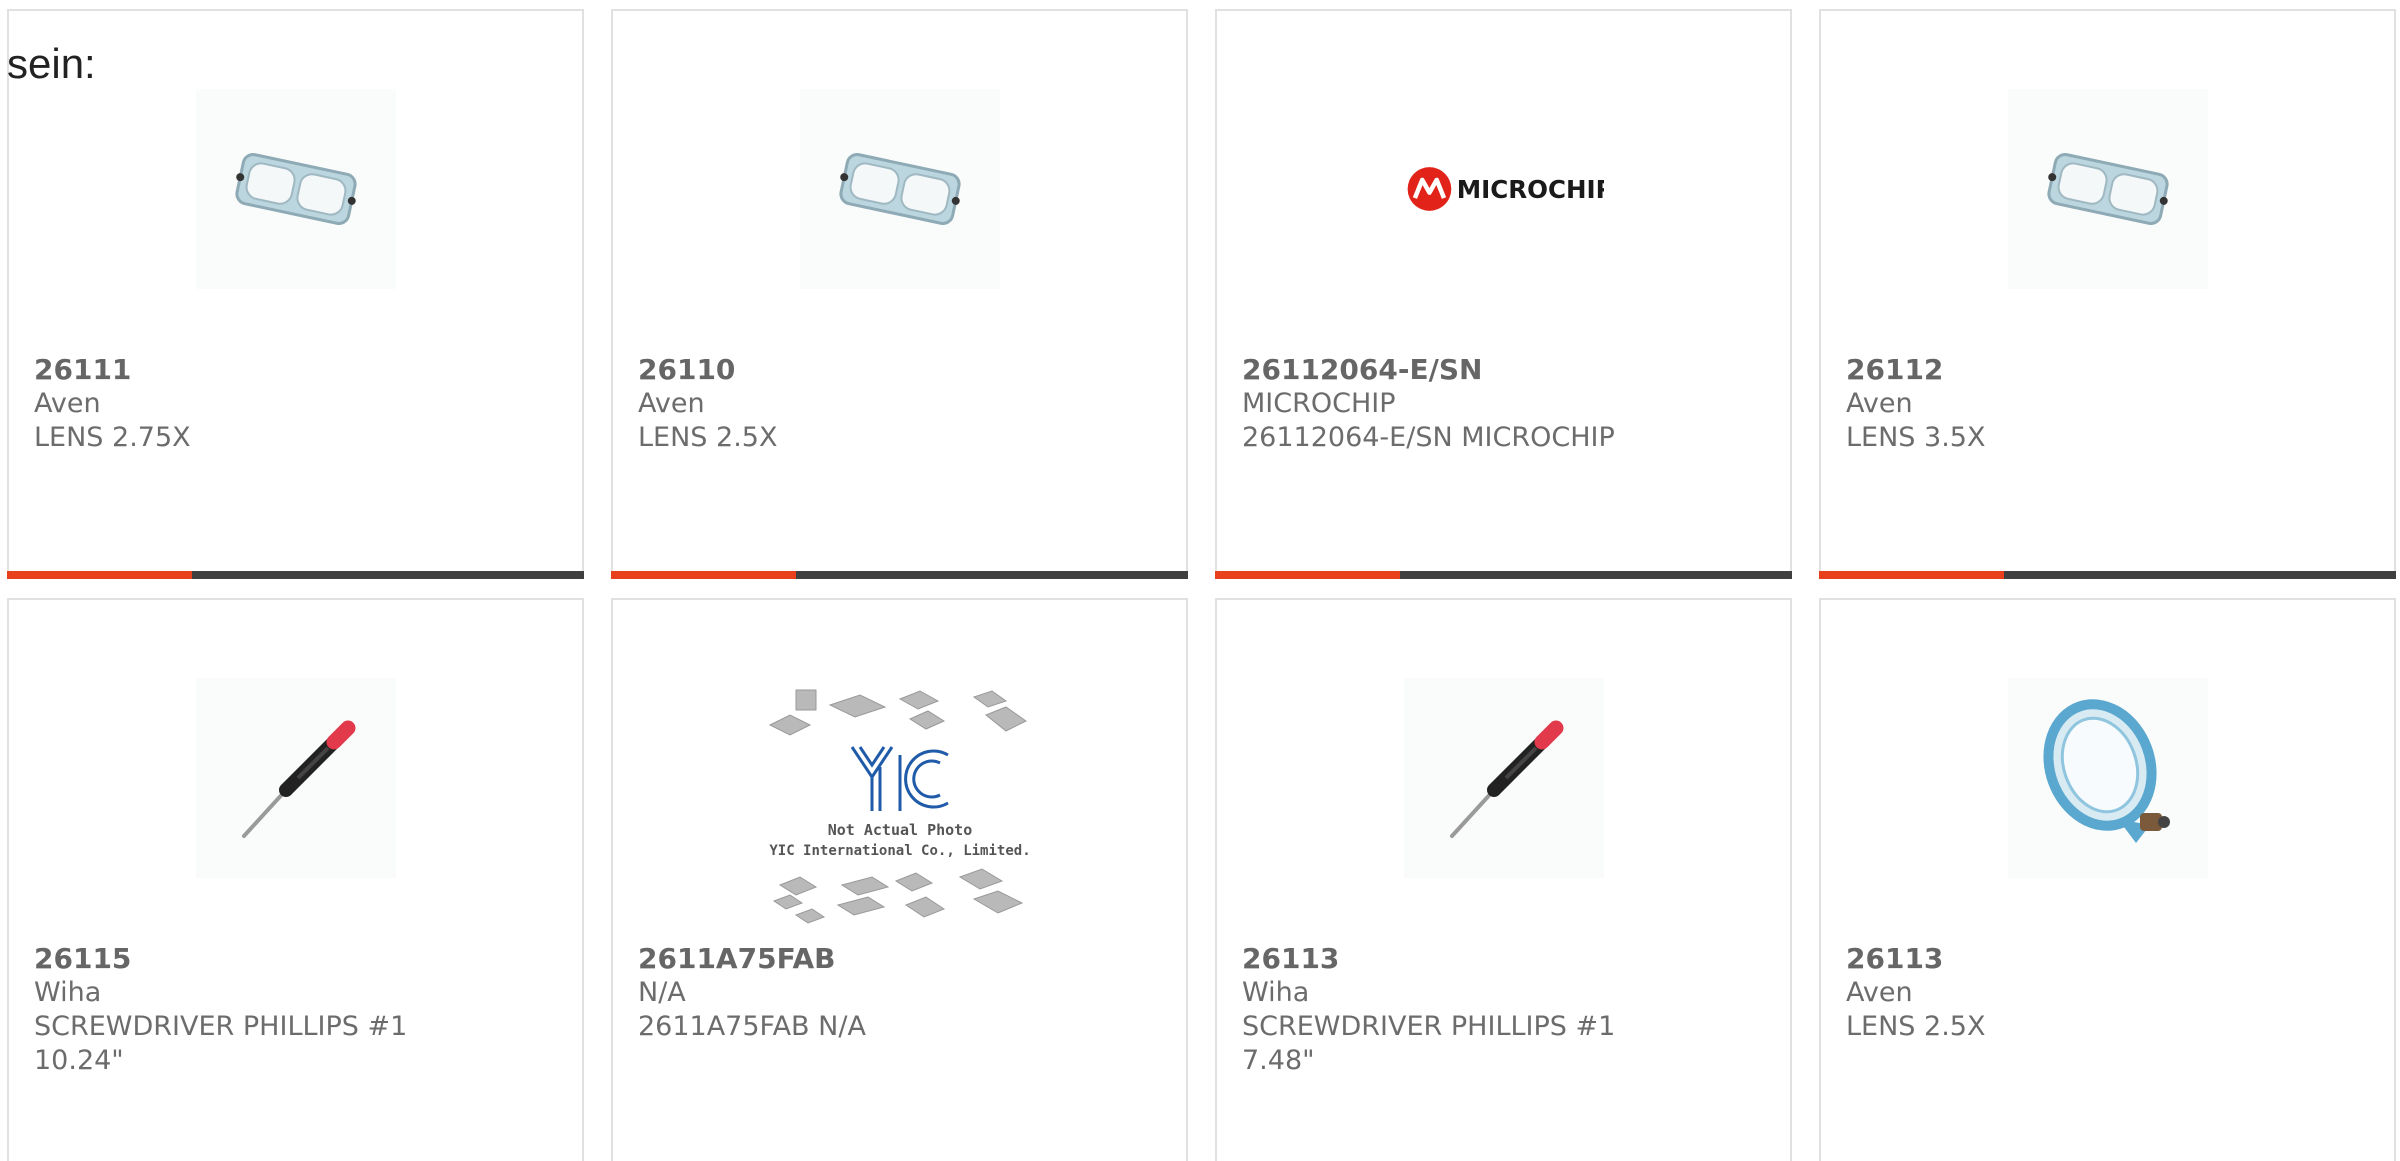 This screenshot has width=2400, height=1161. I want to click on part-number: 26112064-E/SN, so click(1506, 370).